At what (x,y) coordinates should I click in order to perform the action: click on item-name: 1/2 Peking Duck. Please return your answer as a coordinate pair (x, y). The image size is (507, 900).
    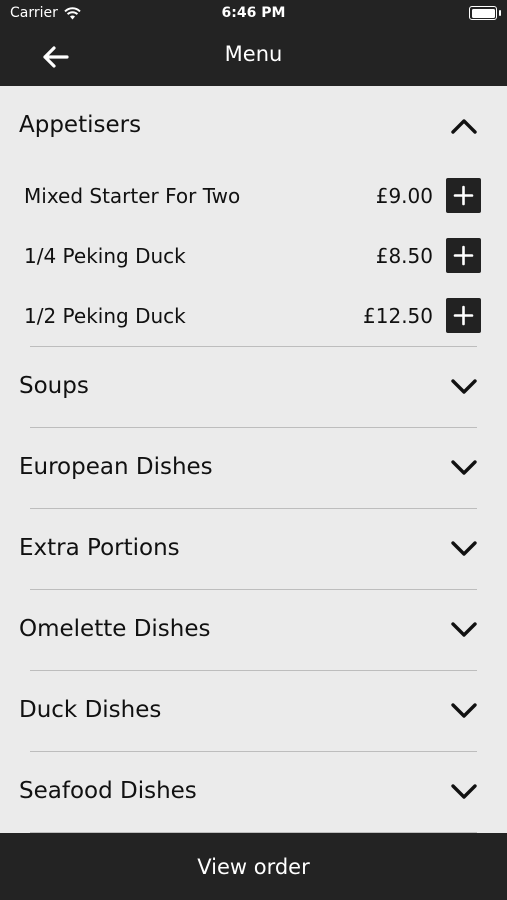
    Looking at the image, I should click on (105, 316).